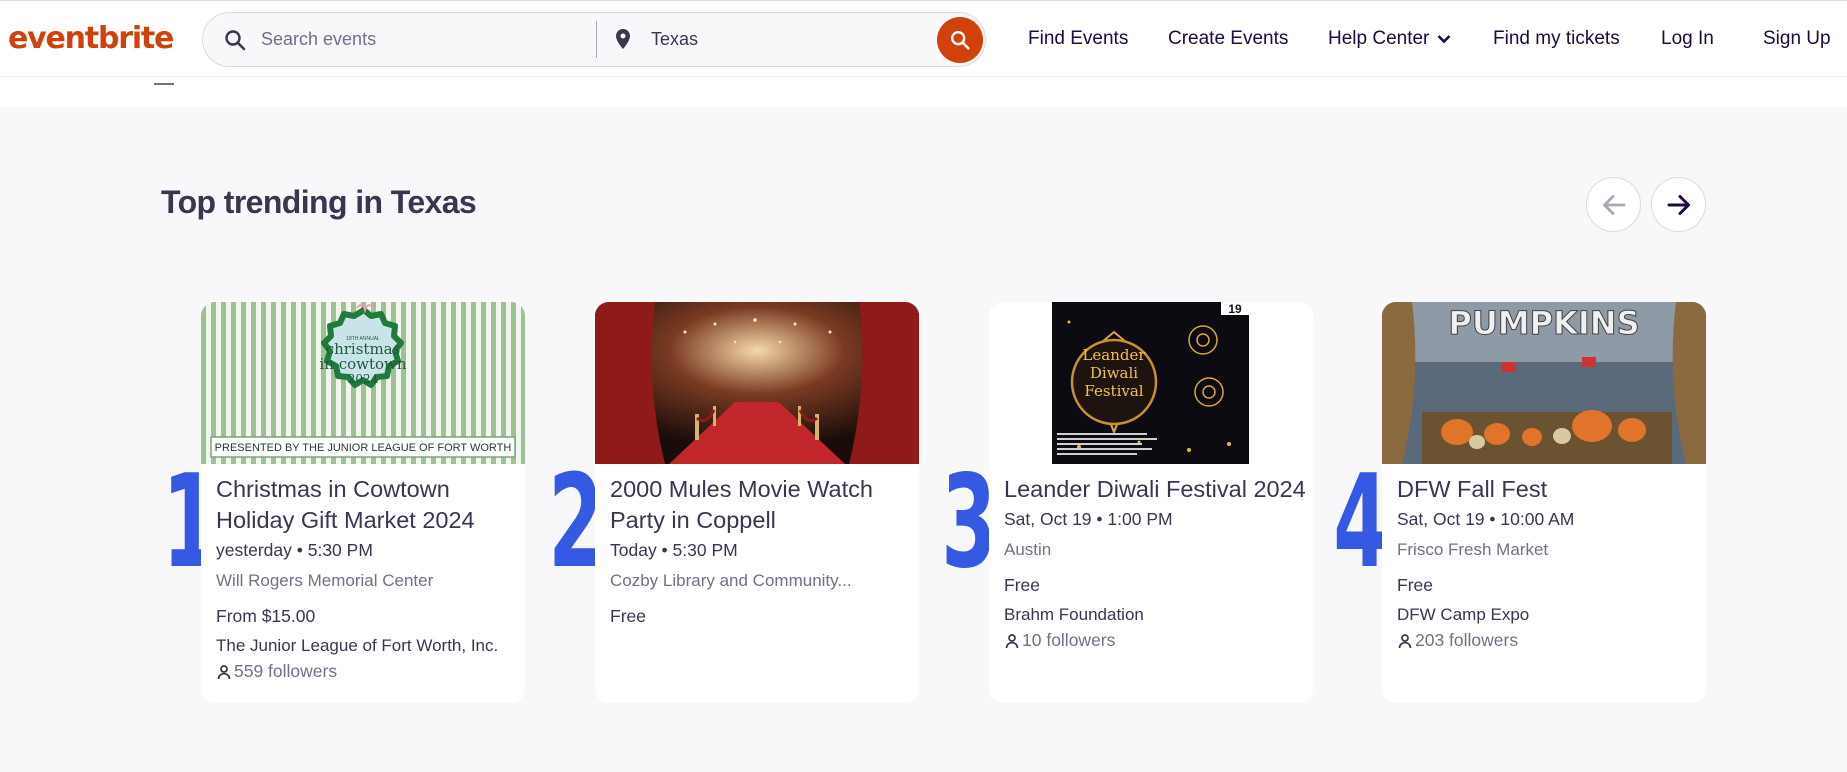 The width and height of the screenshot is (1847, 772). I want to click on nav-help-center-label: Help Center, so click(1379, 38).